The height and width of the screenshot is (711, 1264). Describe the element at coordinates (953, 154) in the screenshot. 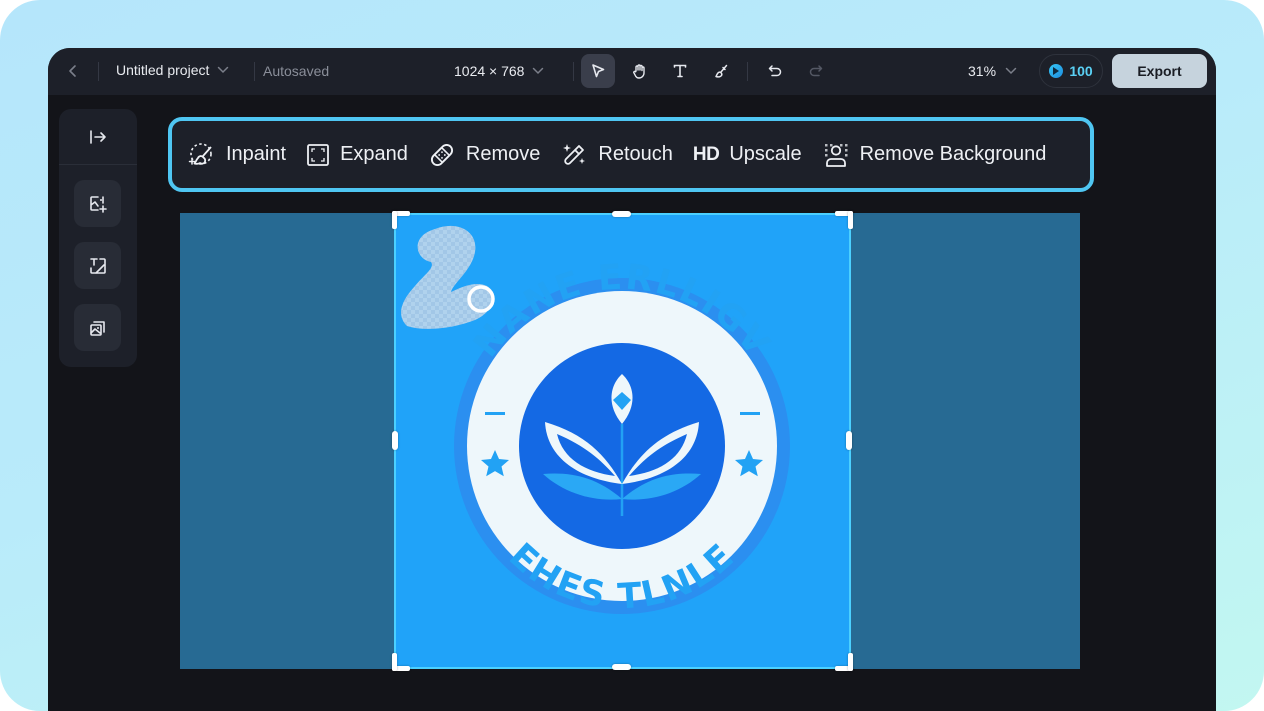

I see `remove-background-label: Remove Background` at that location.